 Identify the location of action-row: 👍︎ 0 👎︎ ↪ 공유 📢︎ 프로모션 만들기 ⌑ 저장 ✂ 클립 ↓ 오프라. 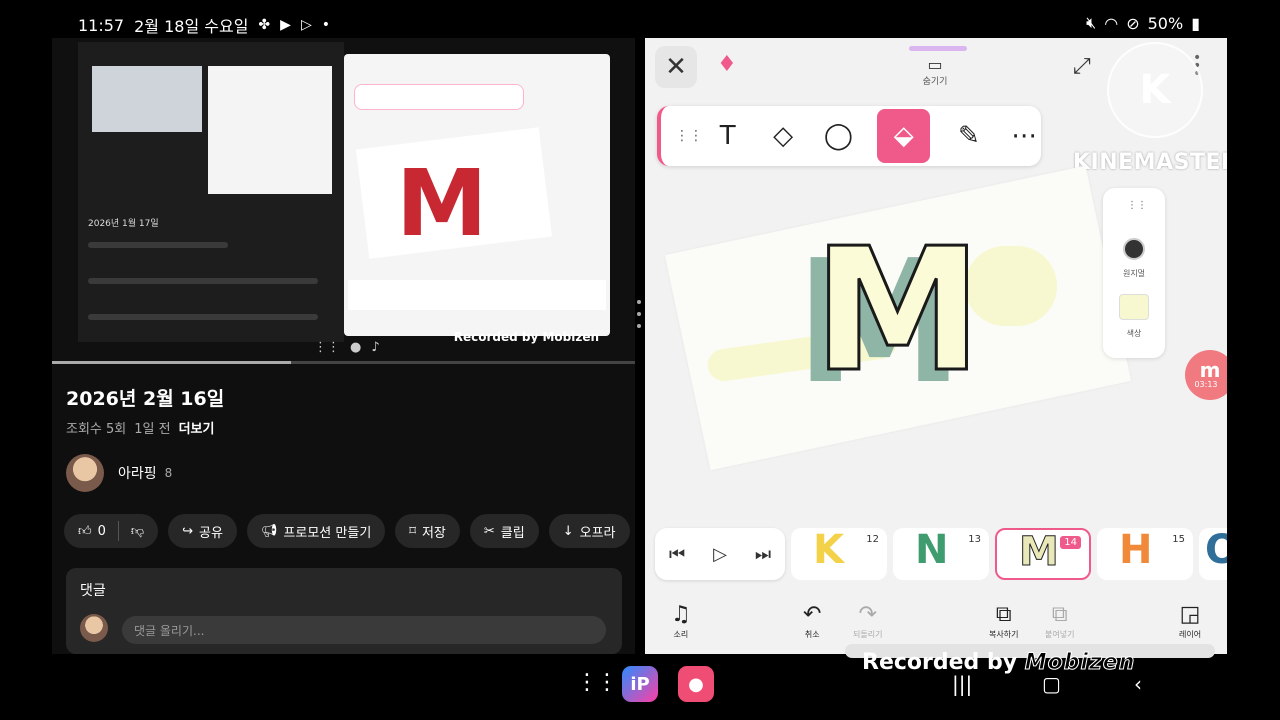
(347, 531).